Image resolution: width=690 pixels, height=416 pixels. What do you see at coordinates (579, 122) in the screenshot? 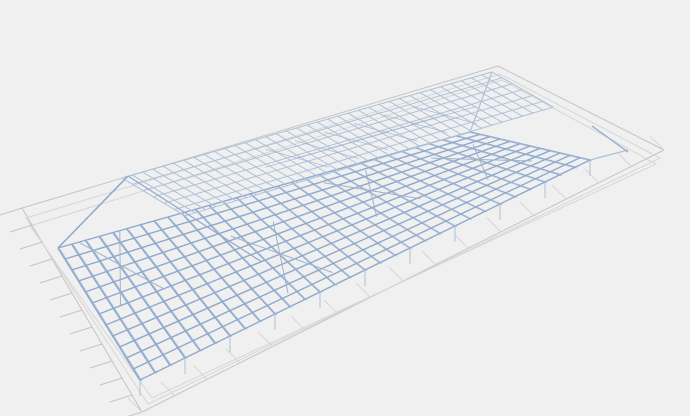
I see `slab-edge-line` at bounding box center [579, 122].